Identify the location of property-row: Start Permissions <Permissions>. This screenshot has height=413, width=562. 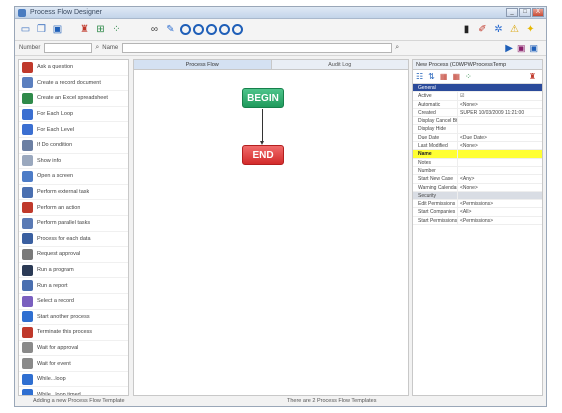
(477, 221).